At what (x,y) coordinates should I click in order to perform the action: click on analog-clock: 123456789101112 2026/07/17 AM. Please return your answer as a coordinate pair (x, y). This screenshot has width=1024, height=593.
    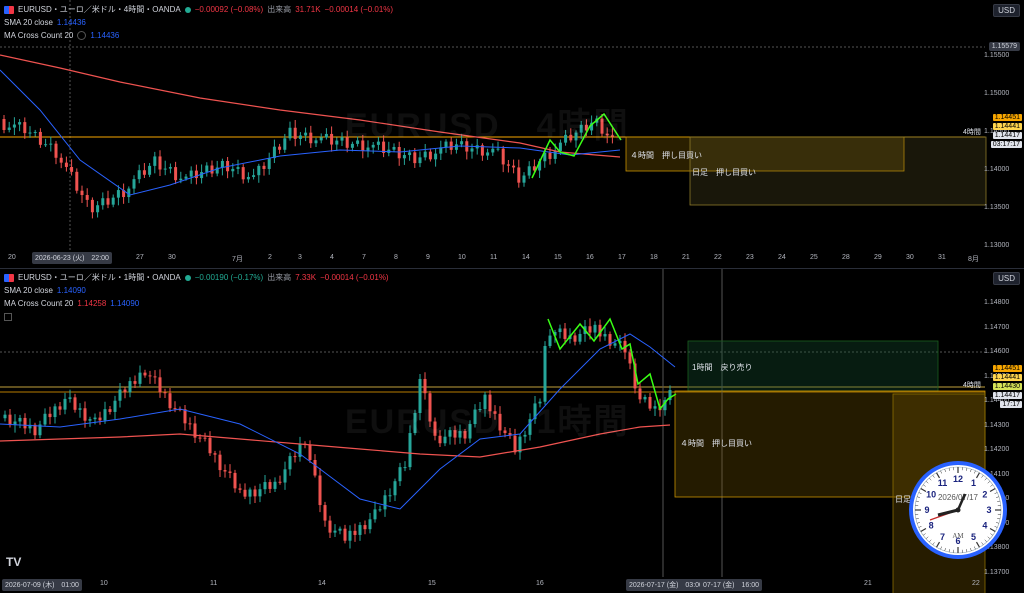
    Looking at the image, I should click on (958, 510).